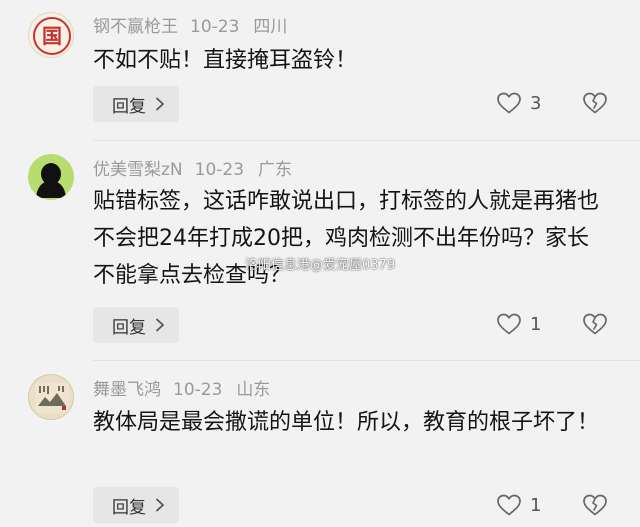 The image size is (640, 527). I want to click on seal-logo-icon: 国, so click(52, 36).